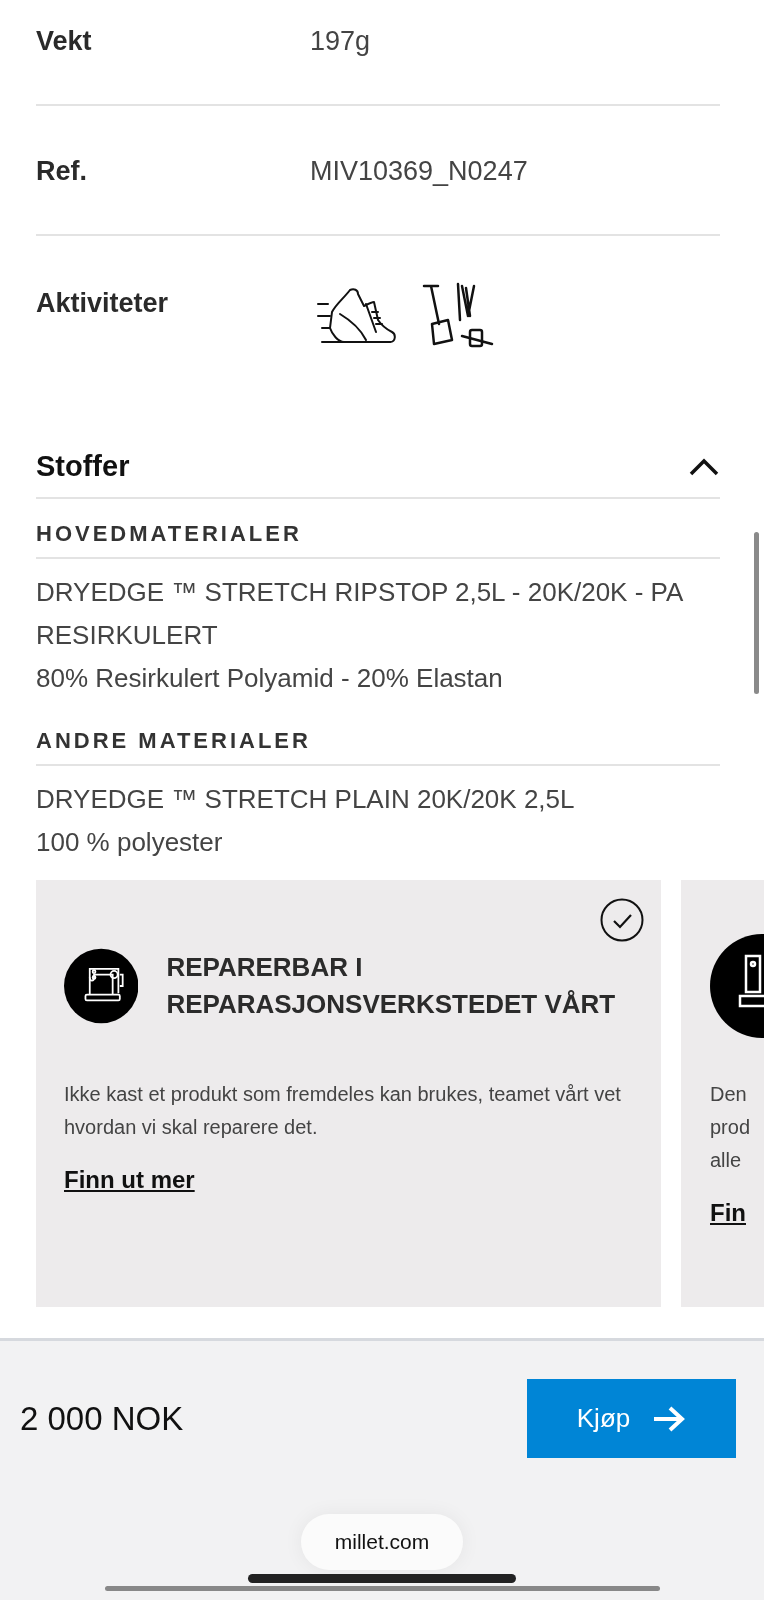  Describe the element at coordinates (669, 1418) in the screenshot. I see `arrow-icon` at that location.